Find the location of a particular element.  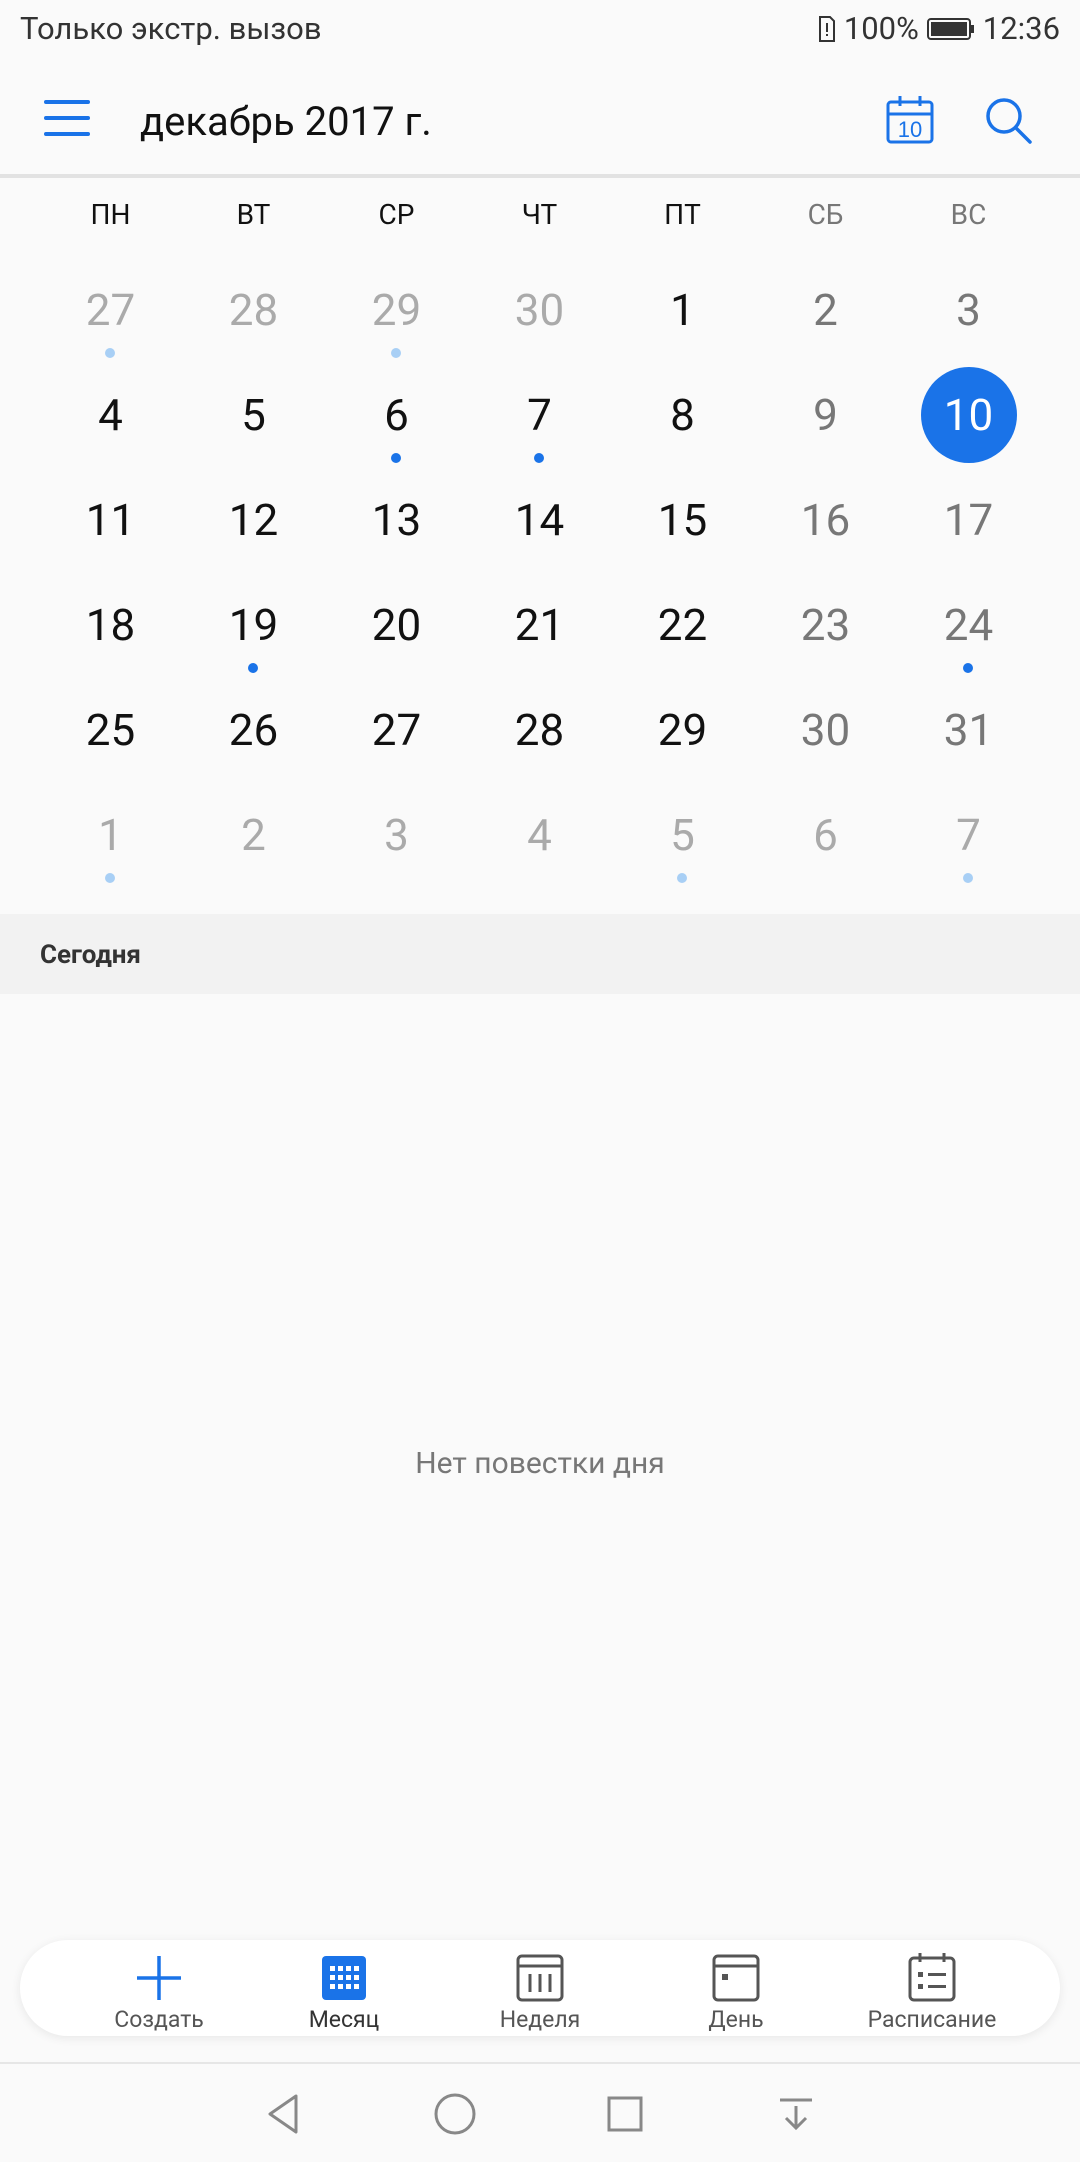

day-number: 25 is located at coordinates (110, 730).